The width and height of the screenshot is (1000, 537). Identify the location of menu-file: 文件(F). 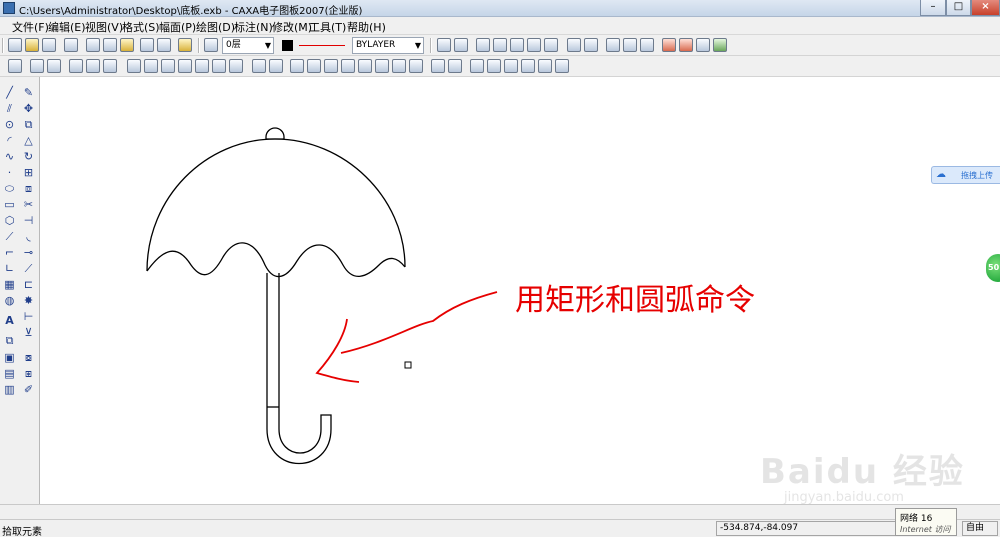
(30, 27).